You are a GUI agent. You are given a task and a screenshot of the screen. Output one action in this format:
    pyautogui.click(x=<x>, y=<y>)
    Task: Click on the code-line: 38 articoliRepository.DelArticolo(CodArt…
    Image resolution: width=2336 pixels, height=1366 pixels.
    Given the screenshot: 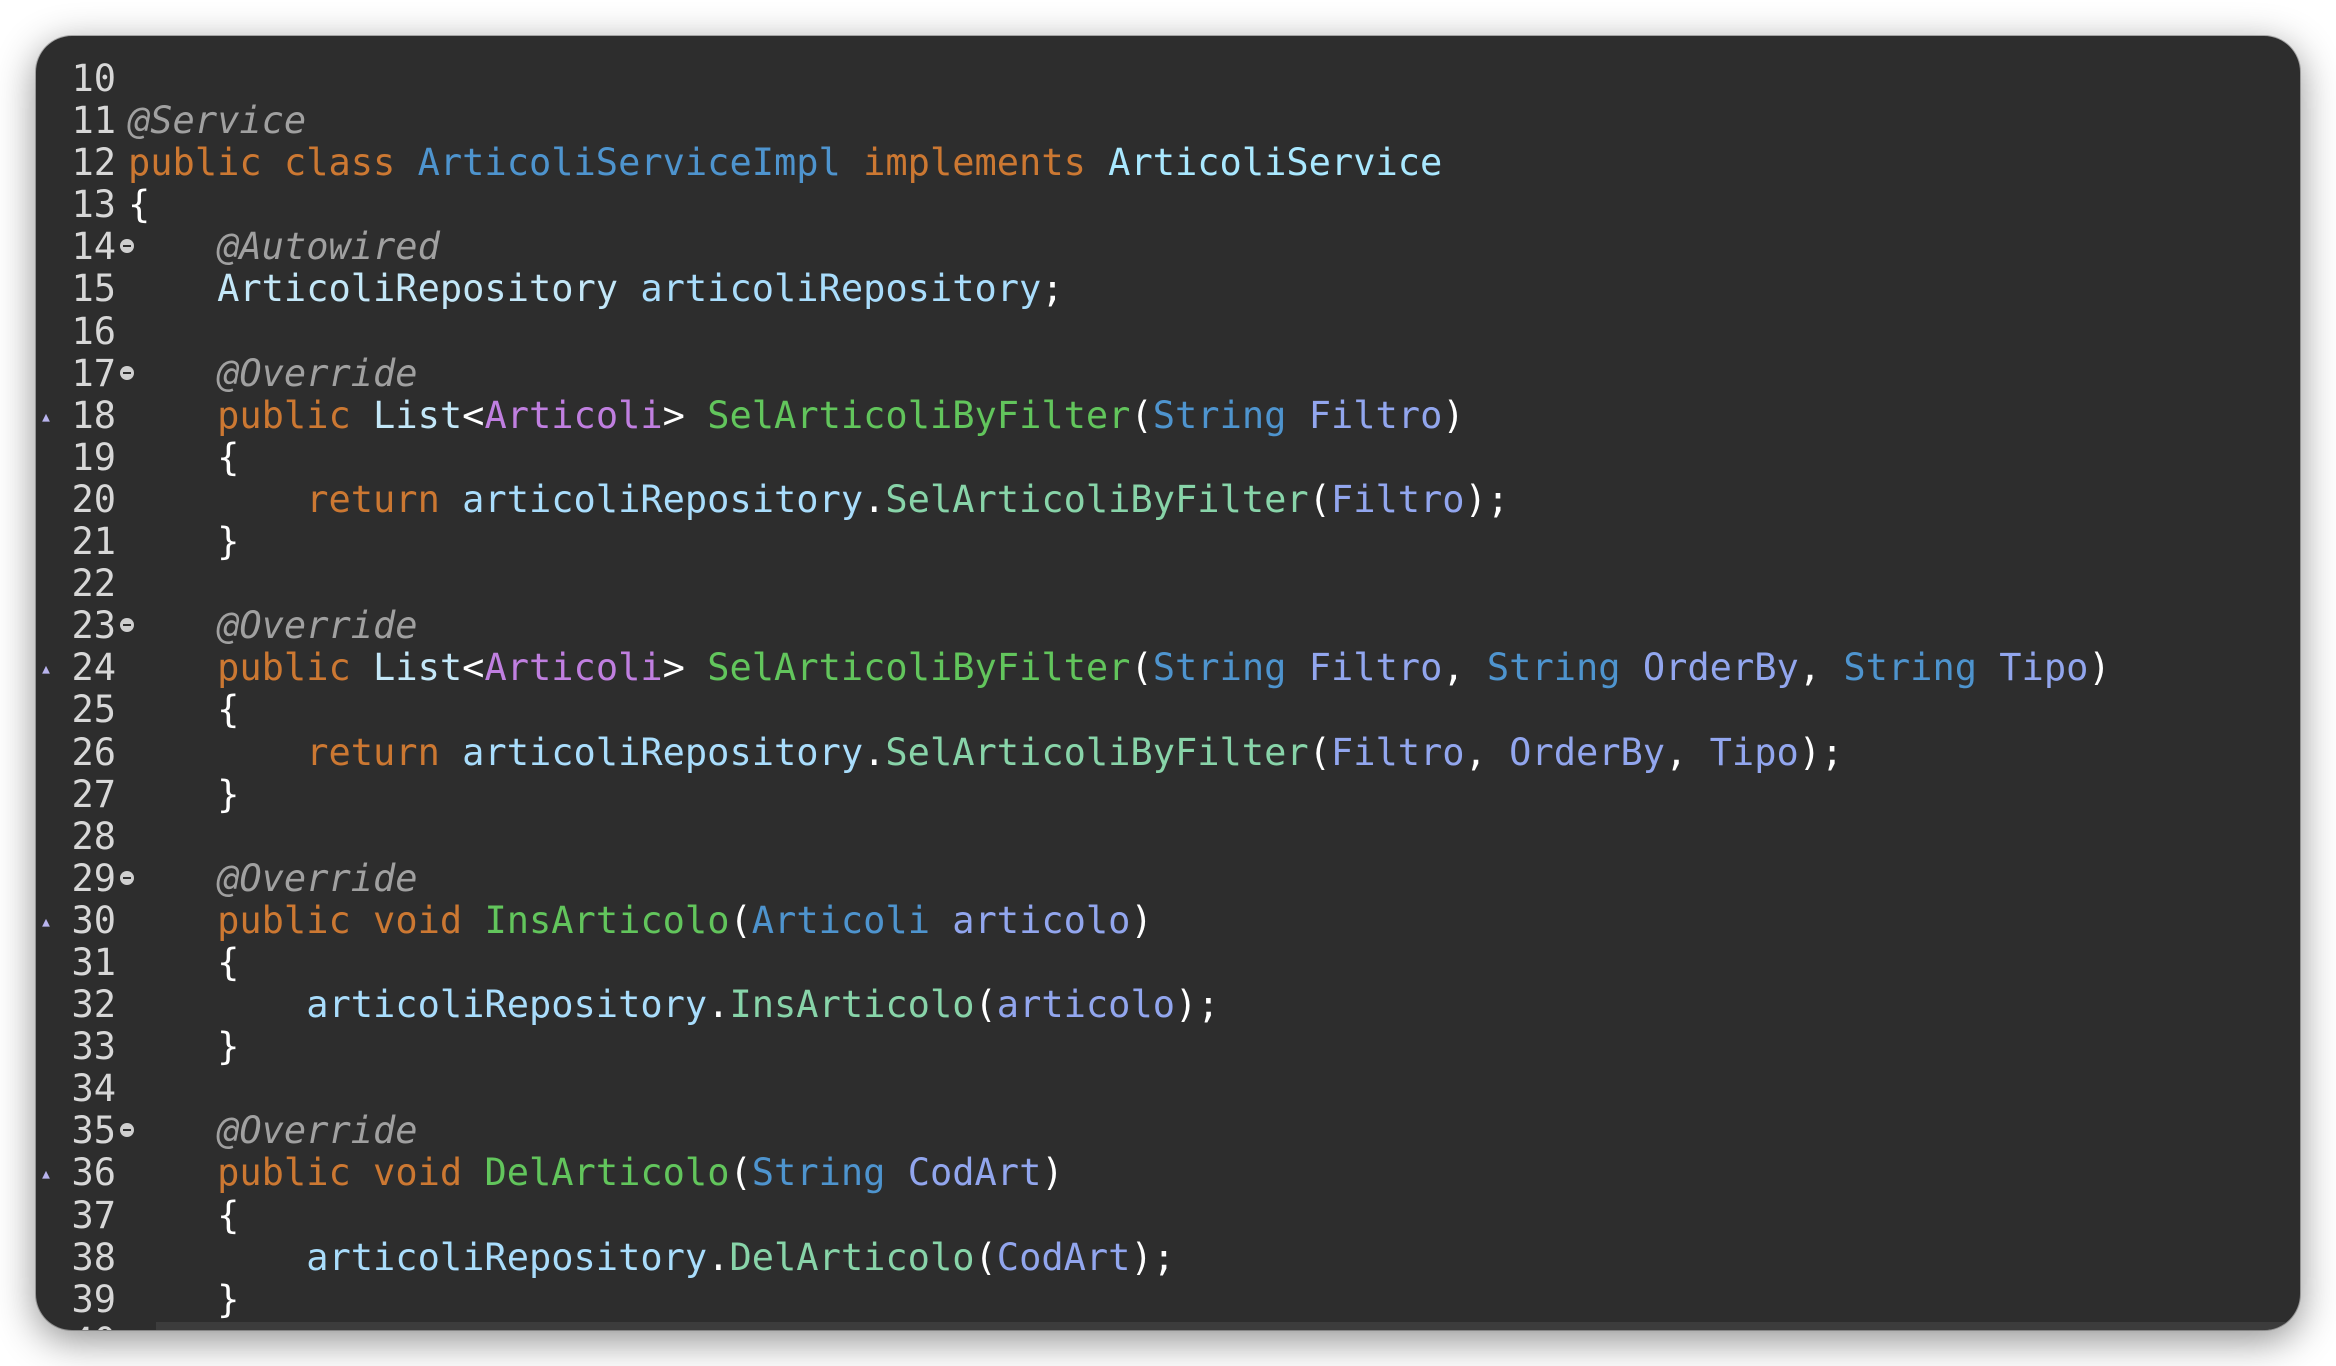 What is the action you would take?
    pyautogui.click(x=1168, y=1257)
    